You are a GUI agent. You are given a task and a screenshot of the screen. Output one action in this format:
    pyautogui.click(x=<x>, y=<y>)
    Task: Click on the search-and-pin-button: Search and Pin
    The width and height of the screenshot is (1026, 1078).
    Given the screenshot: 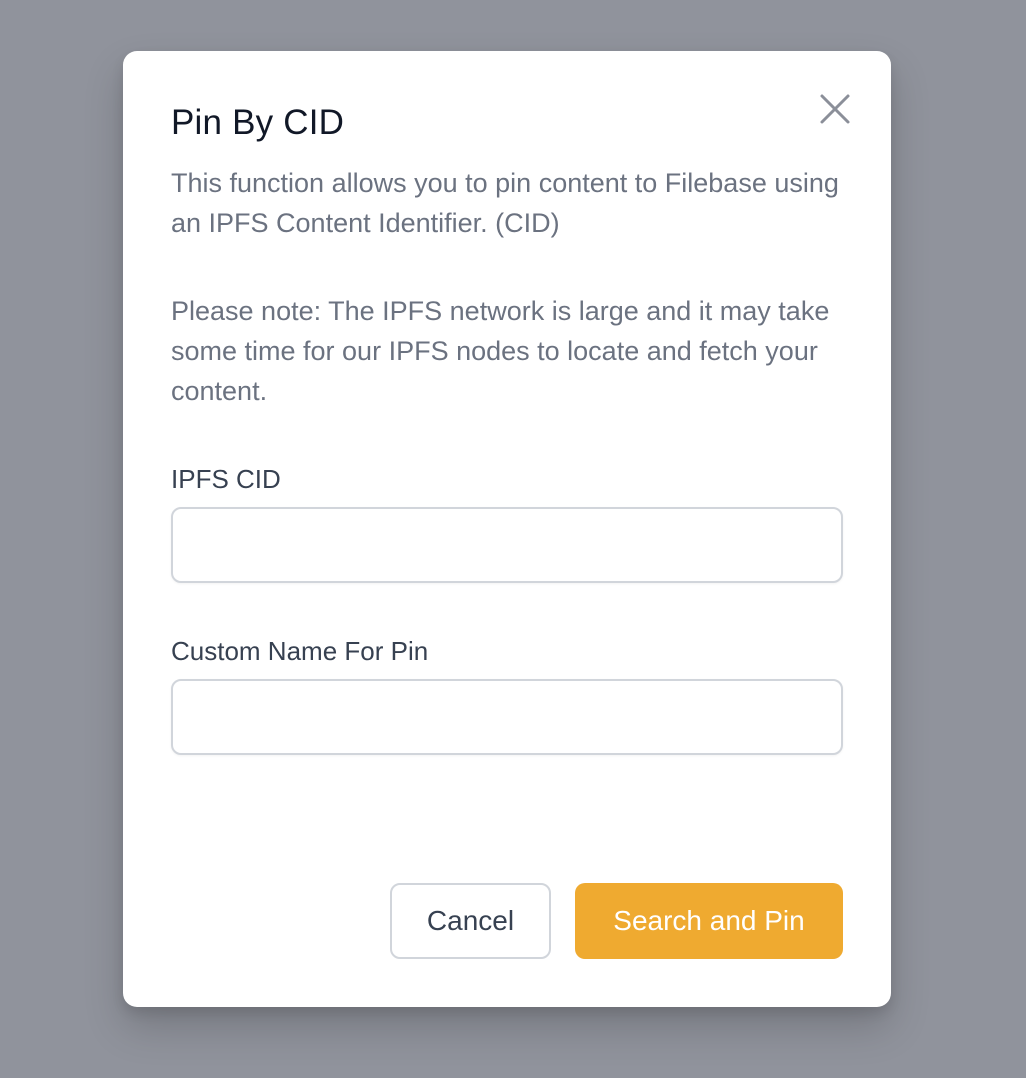 What is the action you would take?
    pyautogui.click(x=709, y=921)
    